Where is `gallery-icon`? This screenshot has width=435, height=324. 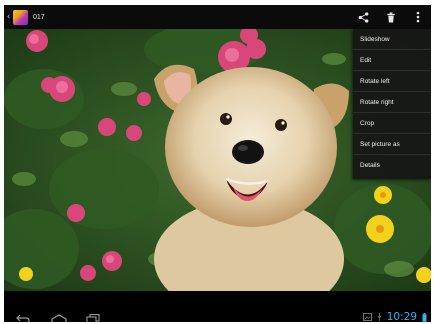 gallery-icon is located at coordinates (20, 17).